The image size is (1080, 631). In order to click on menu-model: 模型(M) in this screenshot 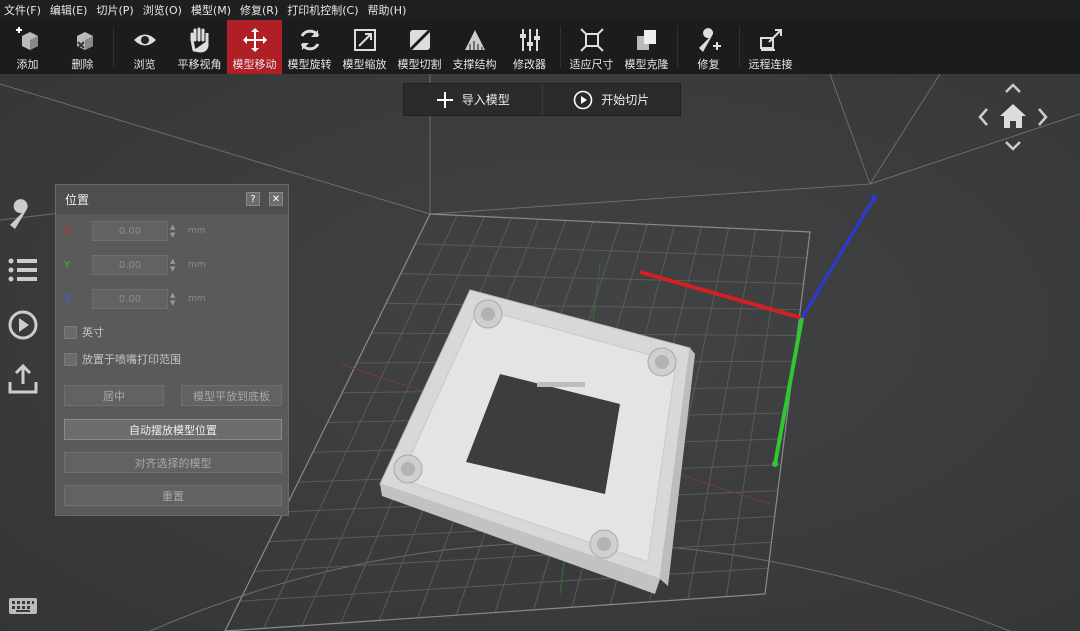, I will do `click(211, 10)`.